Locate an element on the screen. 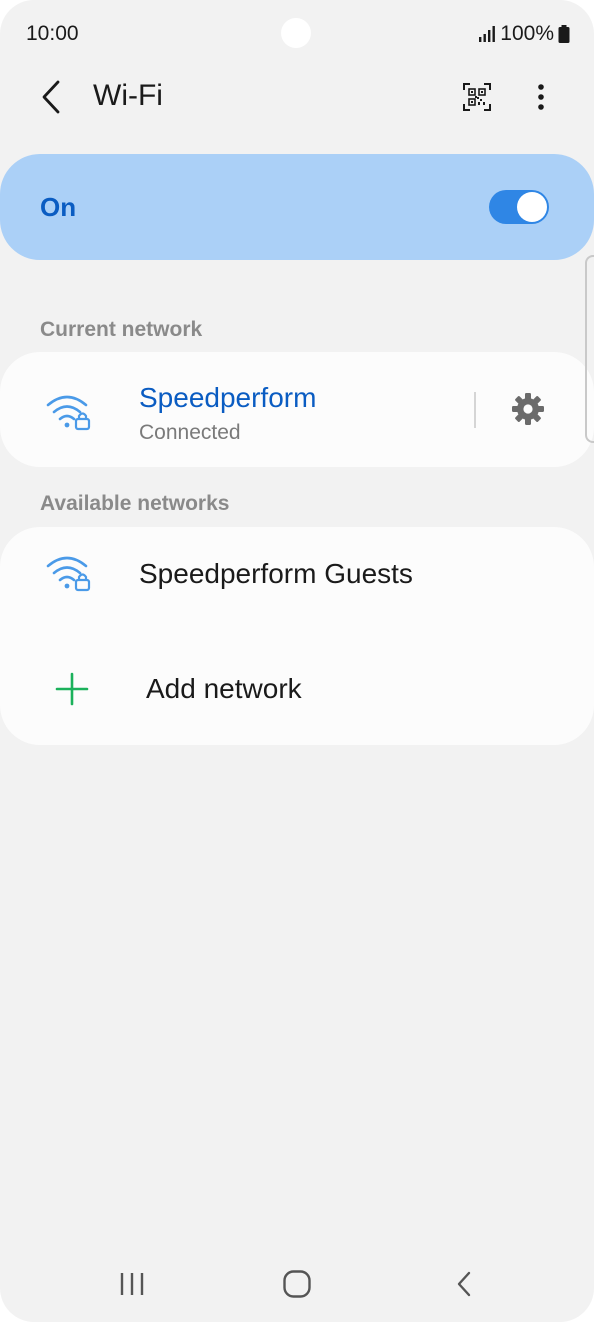 The width and height of the screenshot is (594, 1322). available-networks-header: Available networks is located at coordinates (135, 503).